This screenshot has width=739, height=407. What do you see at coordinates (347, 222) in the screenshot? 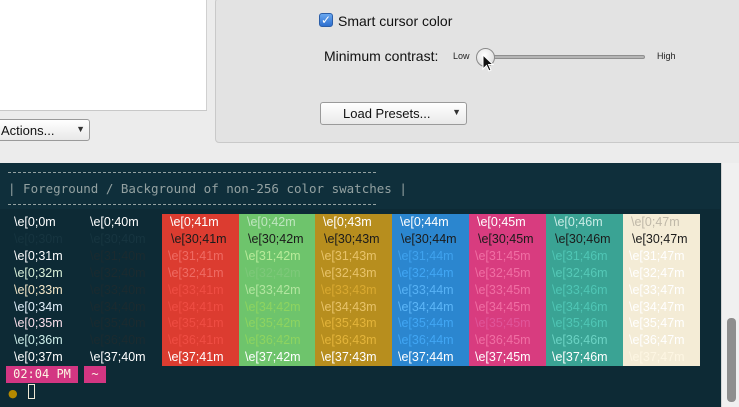
I see `swatch-cell: \e[0;43m` at bounding box center [347, 222].